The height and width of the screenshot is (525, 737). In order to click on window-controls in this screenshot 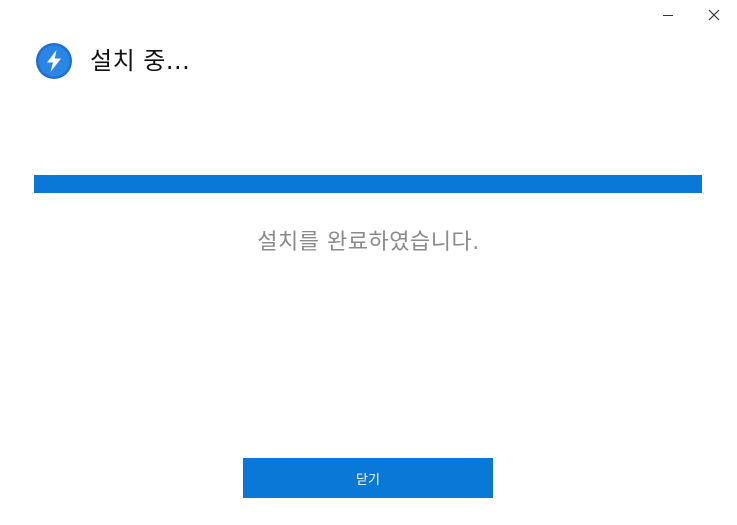, I will do `click(691, 15)`.